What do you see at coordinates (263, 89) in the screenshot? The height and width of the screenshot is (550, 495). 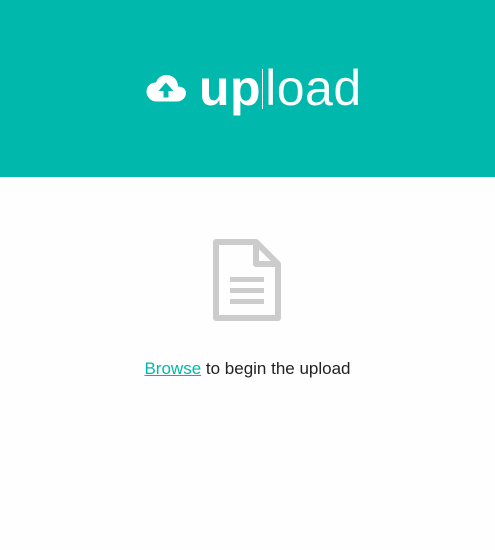 I see `title-divider` at bounding box center [263, 89].